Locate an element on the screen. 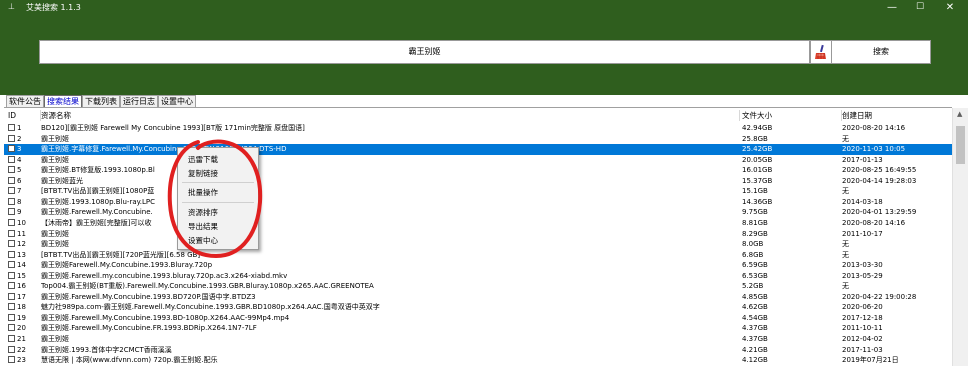  clear-button is located at coordinates (821, 52).